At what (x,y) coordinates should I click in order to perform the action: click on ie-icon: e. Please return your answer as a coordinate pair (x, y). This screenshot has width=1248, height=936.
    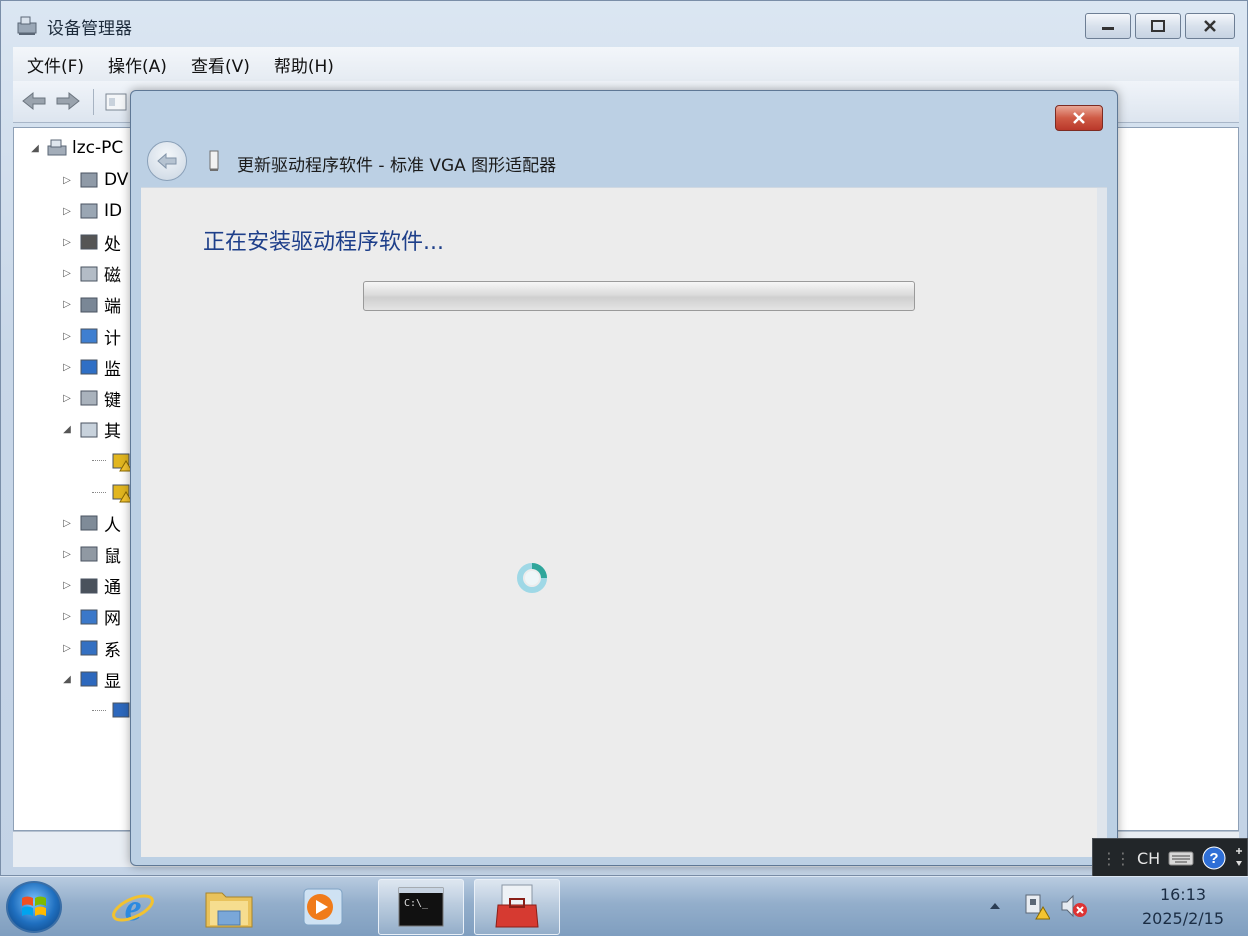
    Looking at the image, I should click on (133, 908).